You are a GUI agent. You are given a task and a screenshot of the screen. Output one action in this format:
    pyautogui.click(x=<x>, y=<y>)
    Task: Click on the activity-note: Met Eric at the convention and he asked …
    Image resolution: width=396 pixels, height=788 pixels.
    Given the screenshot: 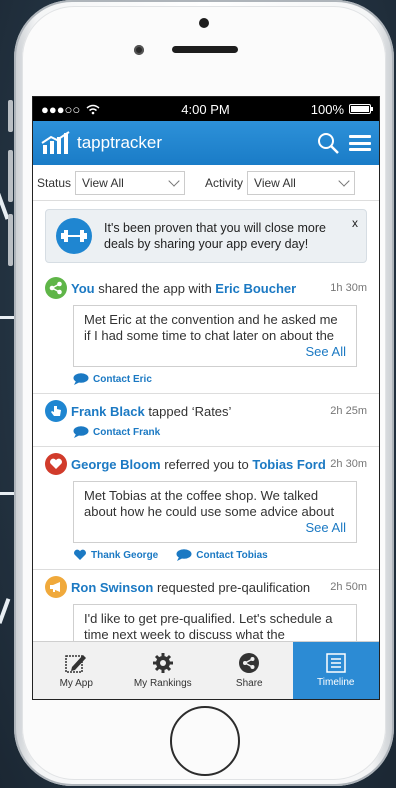 What is the action you would take?
    pyautogui.click(x=215, y=336)
    